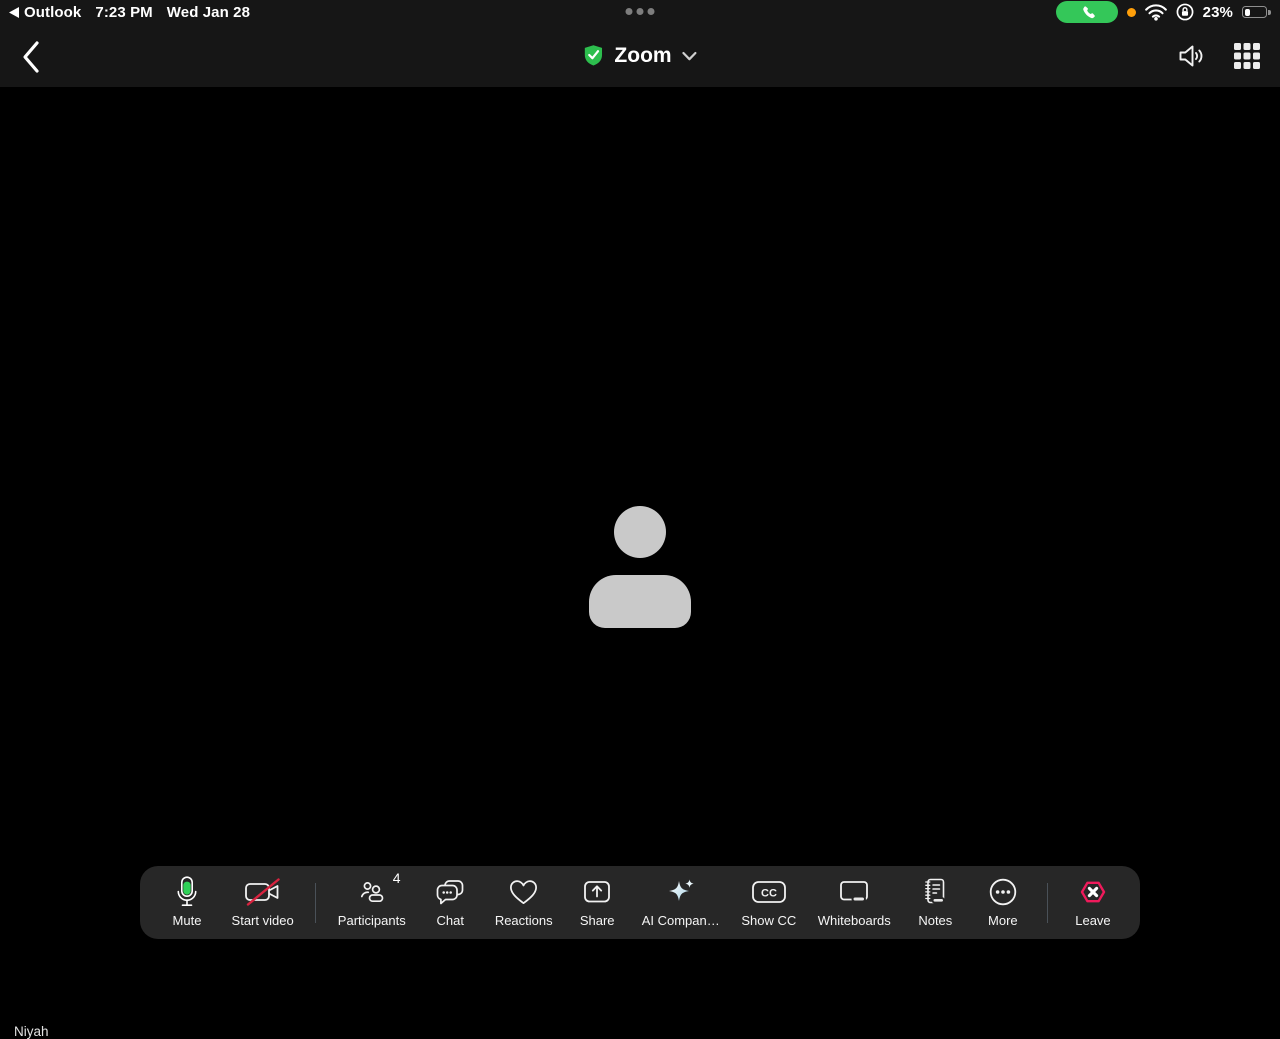 This screenshot has height=1039, width=1280. What do you see at coordinates (640, 11) in the screenshot?
I see `multitask-handle-icon` at bounding box center [640, 11].